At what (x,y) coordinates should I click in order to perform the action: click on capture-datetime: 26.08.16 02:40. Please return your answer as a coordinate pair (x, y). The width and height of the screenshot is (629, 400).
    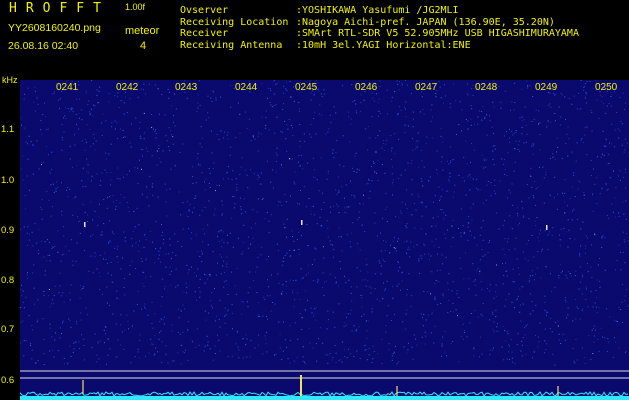
    Looking at the image, I should click on (43, 46).